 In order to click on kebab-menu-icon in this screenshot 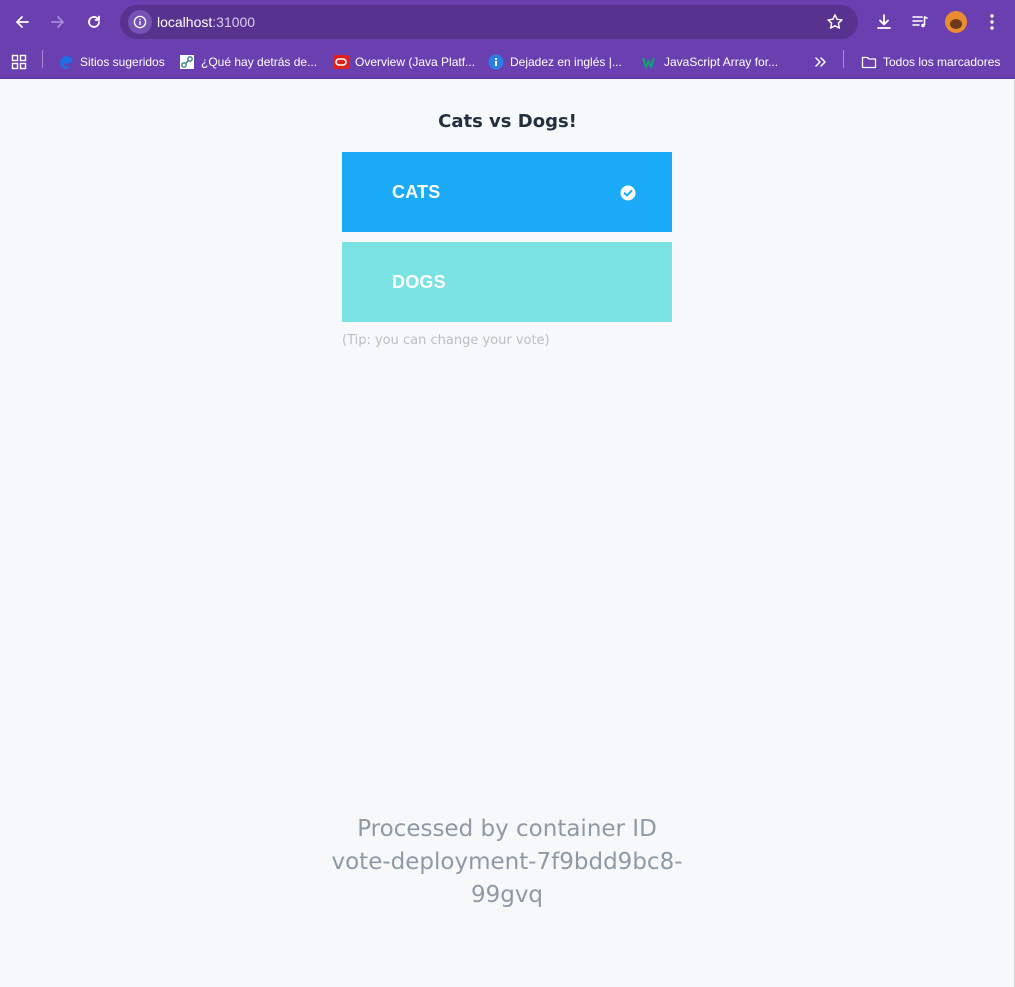, I will do `click(992, 22)`.